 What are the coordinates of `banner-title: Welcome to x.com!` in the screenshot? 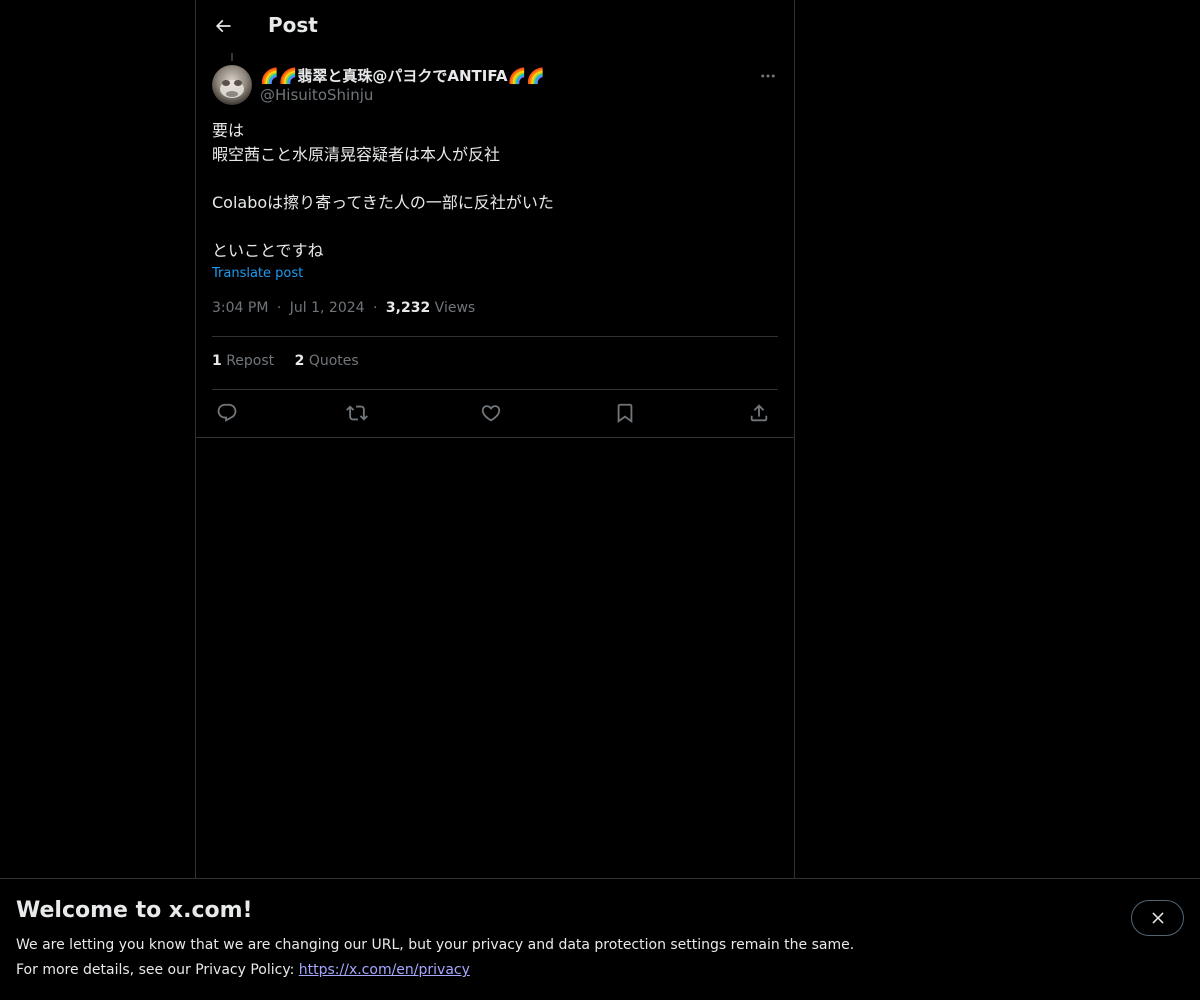 It's located at (134, 910).